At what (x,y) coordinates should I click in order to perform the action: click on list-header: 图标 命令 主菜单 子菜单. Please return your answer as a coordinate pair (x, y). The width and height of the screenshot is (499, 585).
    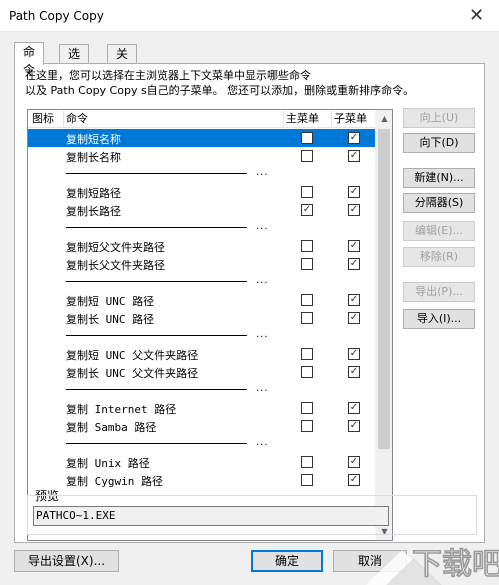
    Looking at the image, I should click on (202, 119).